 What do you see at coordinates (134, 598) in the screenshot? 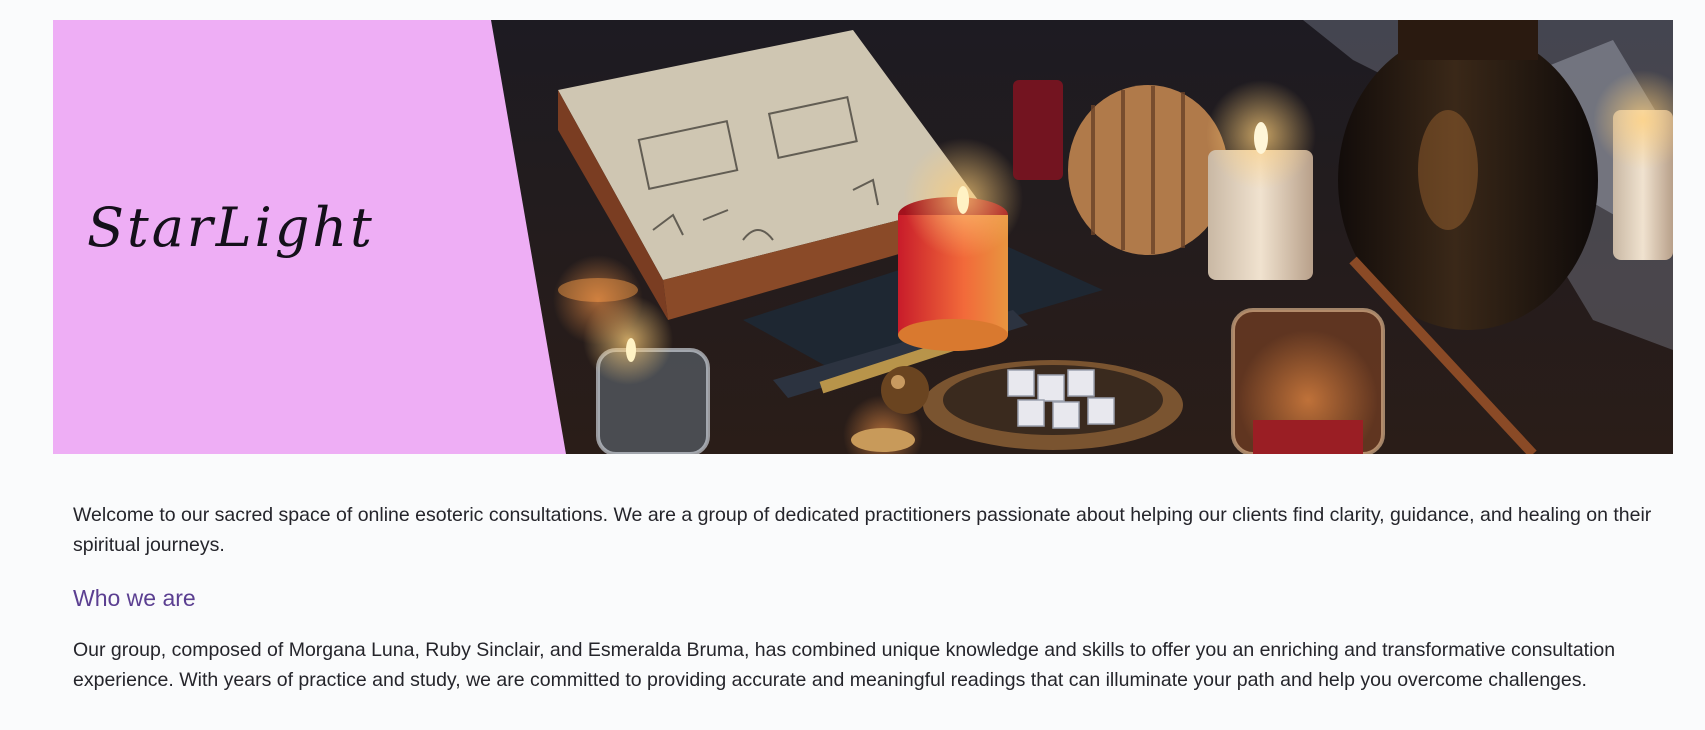
I see `section-heading-who-we-are: Who we are` at bounding box center [134, 598].